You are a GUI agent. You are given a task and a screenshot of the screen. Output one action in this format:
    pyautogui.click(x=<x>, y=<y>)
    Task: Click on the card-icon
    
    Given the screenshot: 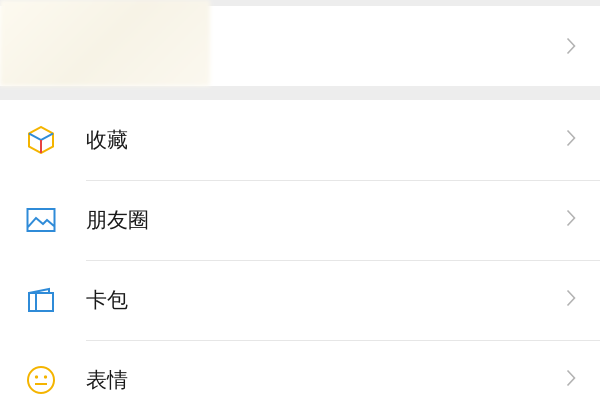 What is the action you would take?
    pyautogui.click(x=41, y=300)
    